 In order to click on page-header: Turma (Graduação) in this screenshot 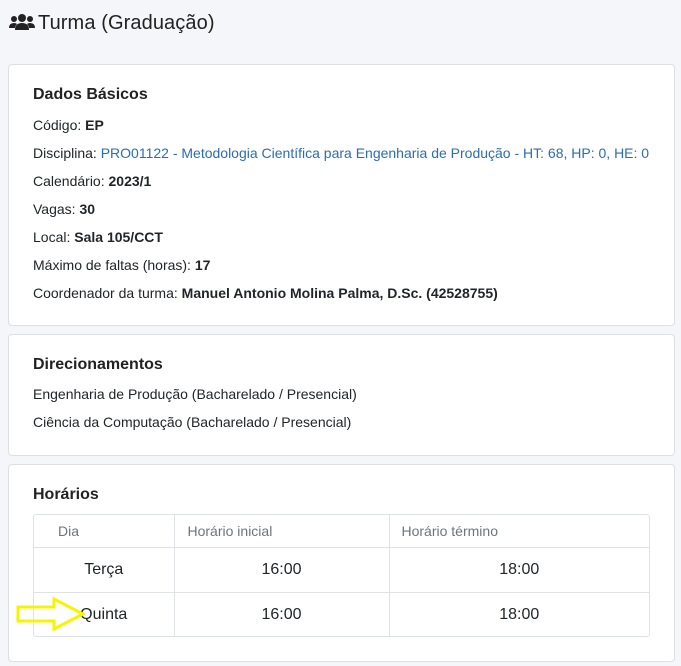, I will do `click(112, 23)`.